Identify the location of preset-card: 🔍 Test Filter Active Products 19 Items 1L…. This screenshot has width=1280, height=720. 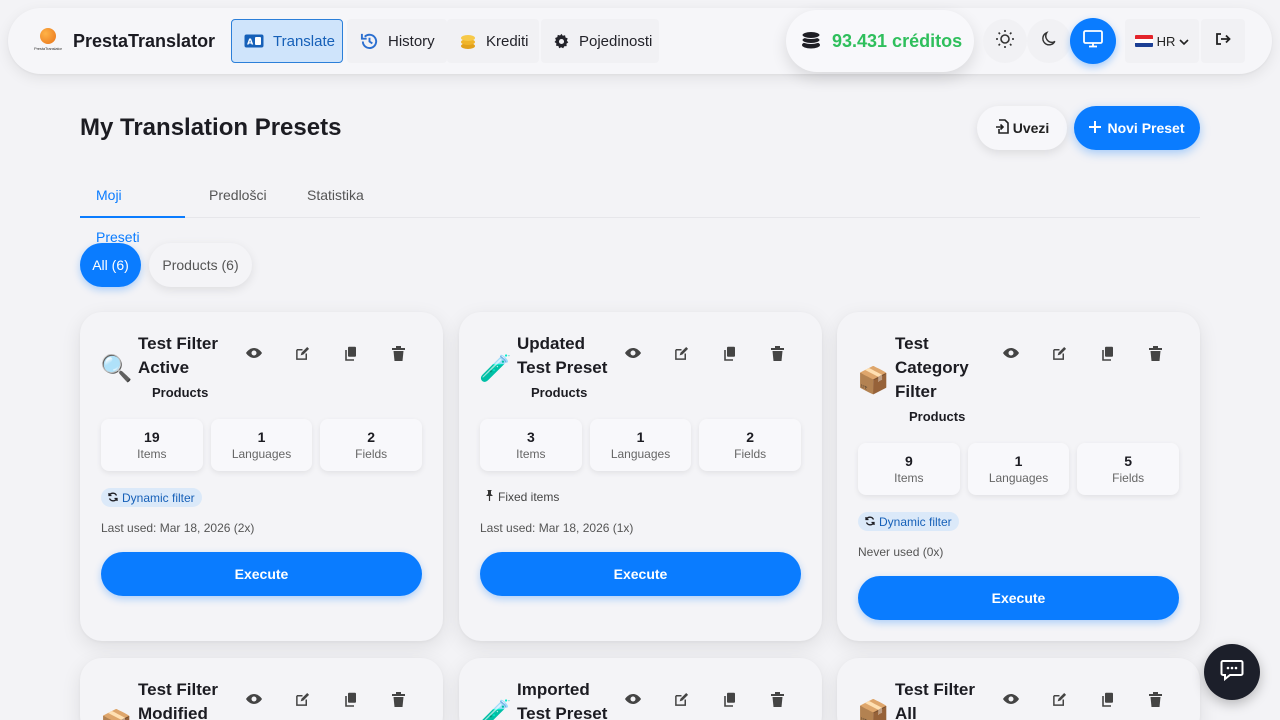
(261, 476).